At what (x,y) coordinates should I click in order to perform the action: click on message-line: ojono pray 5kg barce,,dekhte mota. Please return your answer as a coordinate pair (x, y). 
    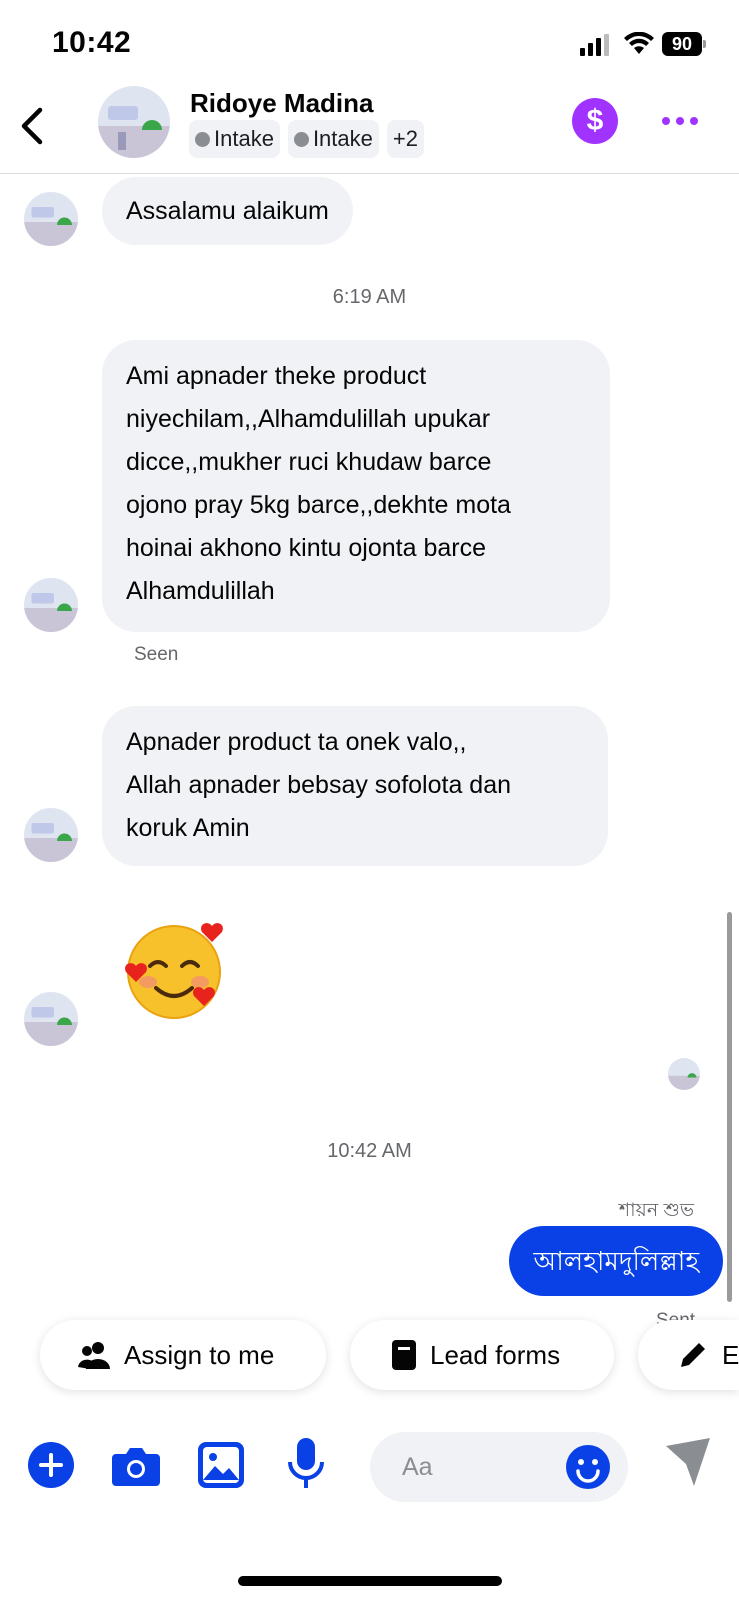
    Looking at the image, I should click on (318, 505).